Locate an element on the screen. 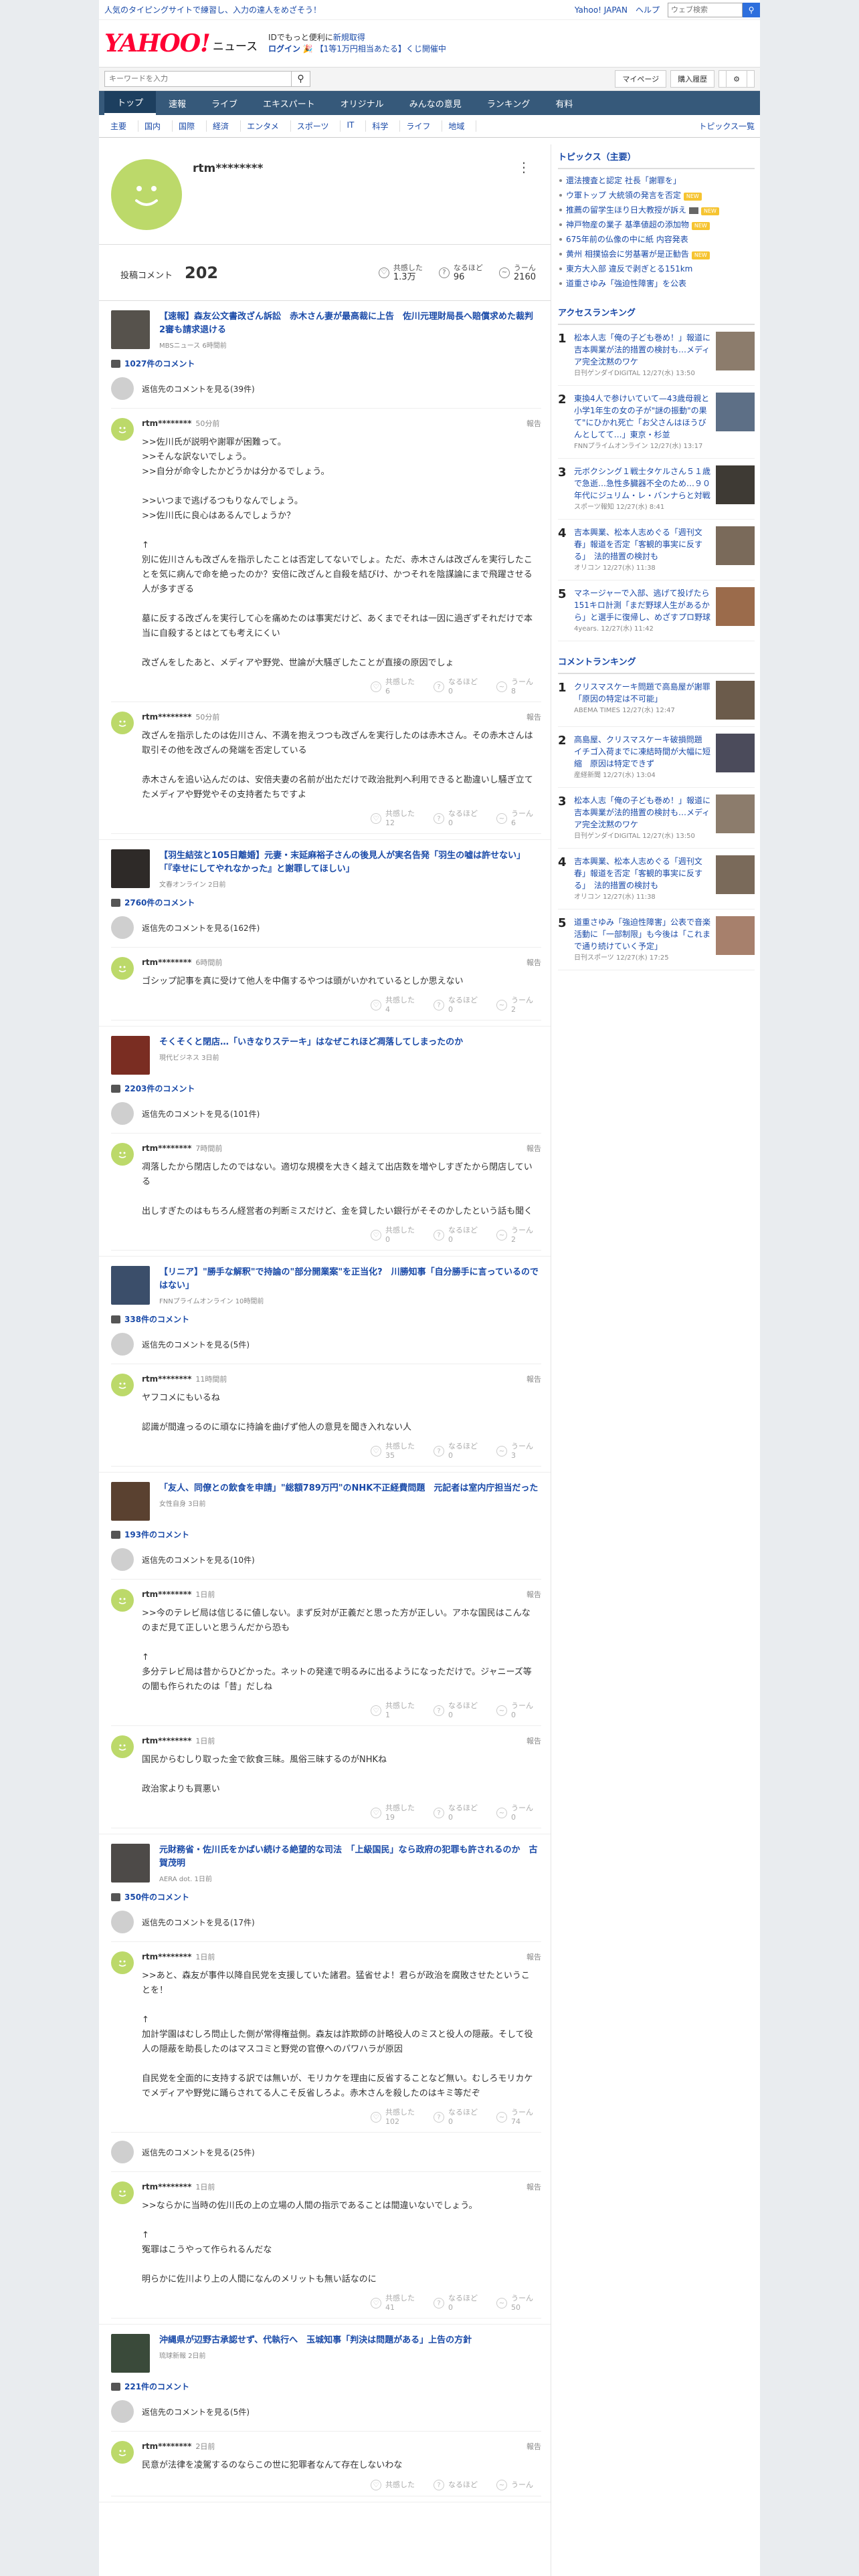 The image size is (859, 2576). agree-button: ♡ 共感した 4 is located at coordinates (393, 1005).